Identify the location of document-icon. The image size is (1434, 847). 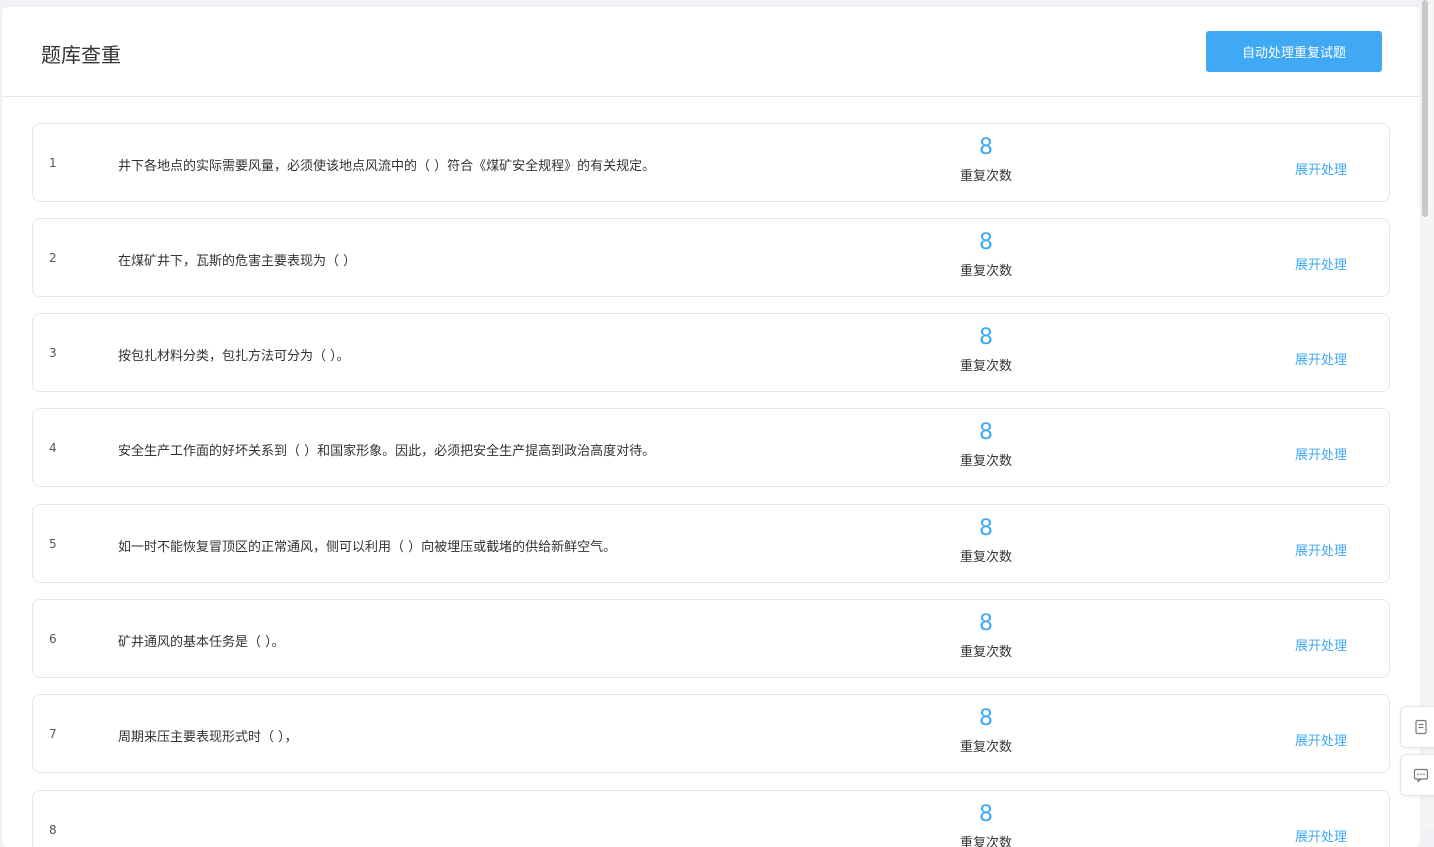
(1421, 727).